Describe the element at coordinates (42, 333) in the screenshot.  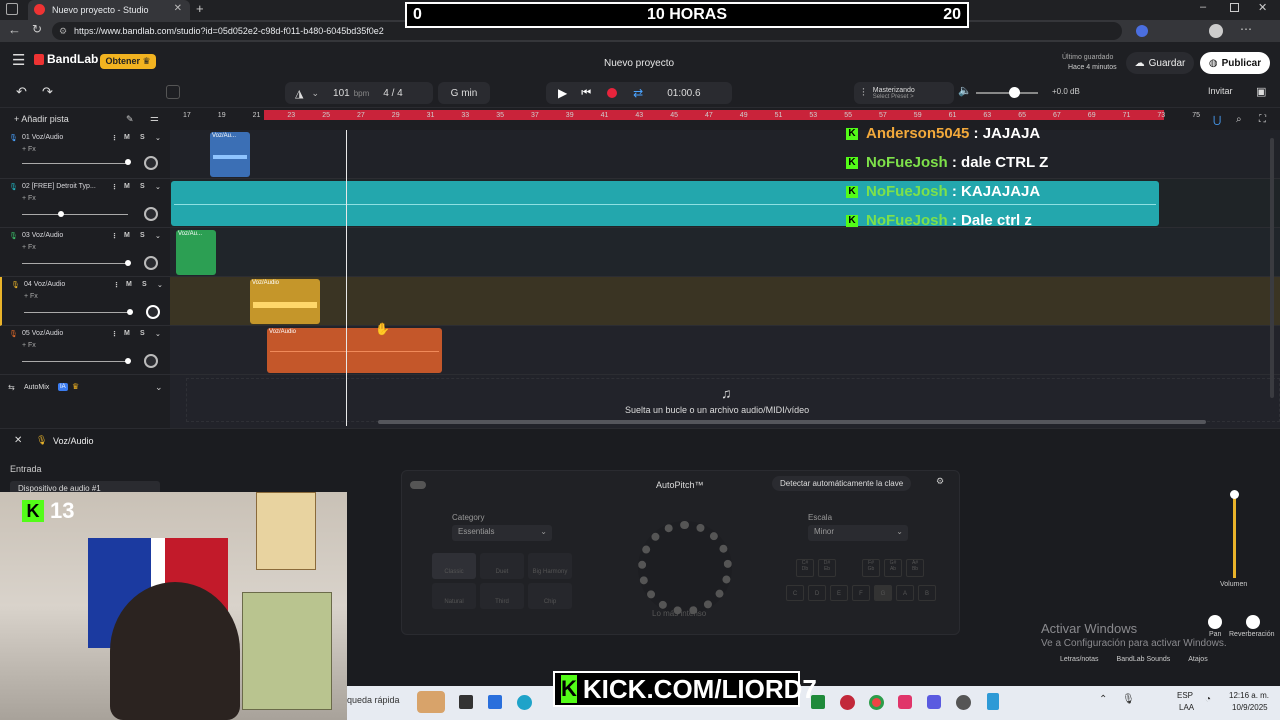
I see `track-name: 05 Voz/Audio` at that location.